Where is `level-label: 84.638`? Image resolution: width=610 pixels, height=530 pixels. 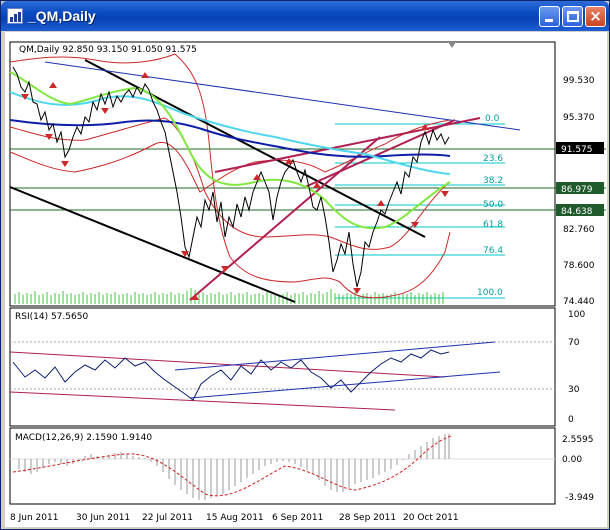
level-label: 84.638 is located at coordinates (577, 212).